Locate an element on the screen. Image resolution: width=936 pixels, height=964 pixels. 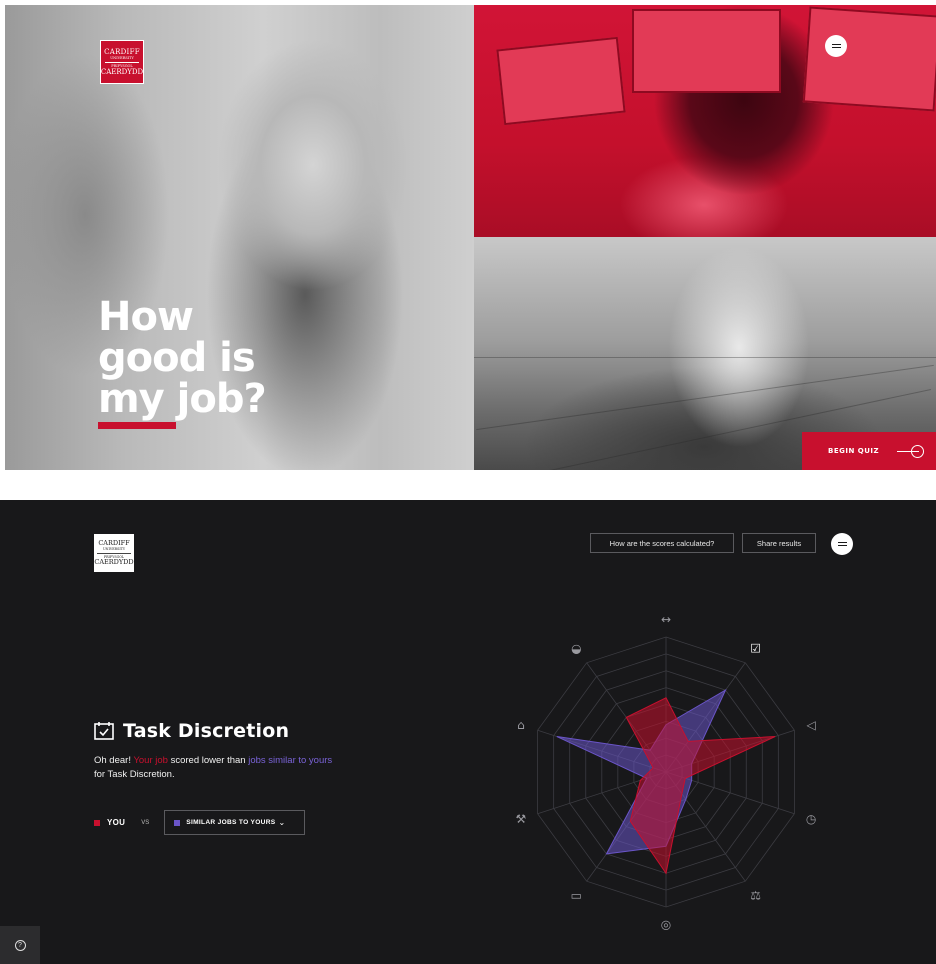
piggy-bank-icon: ◒ is located at coordinates (576, 649).